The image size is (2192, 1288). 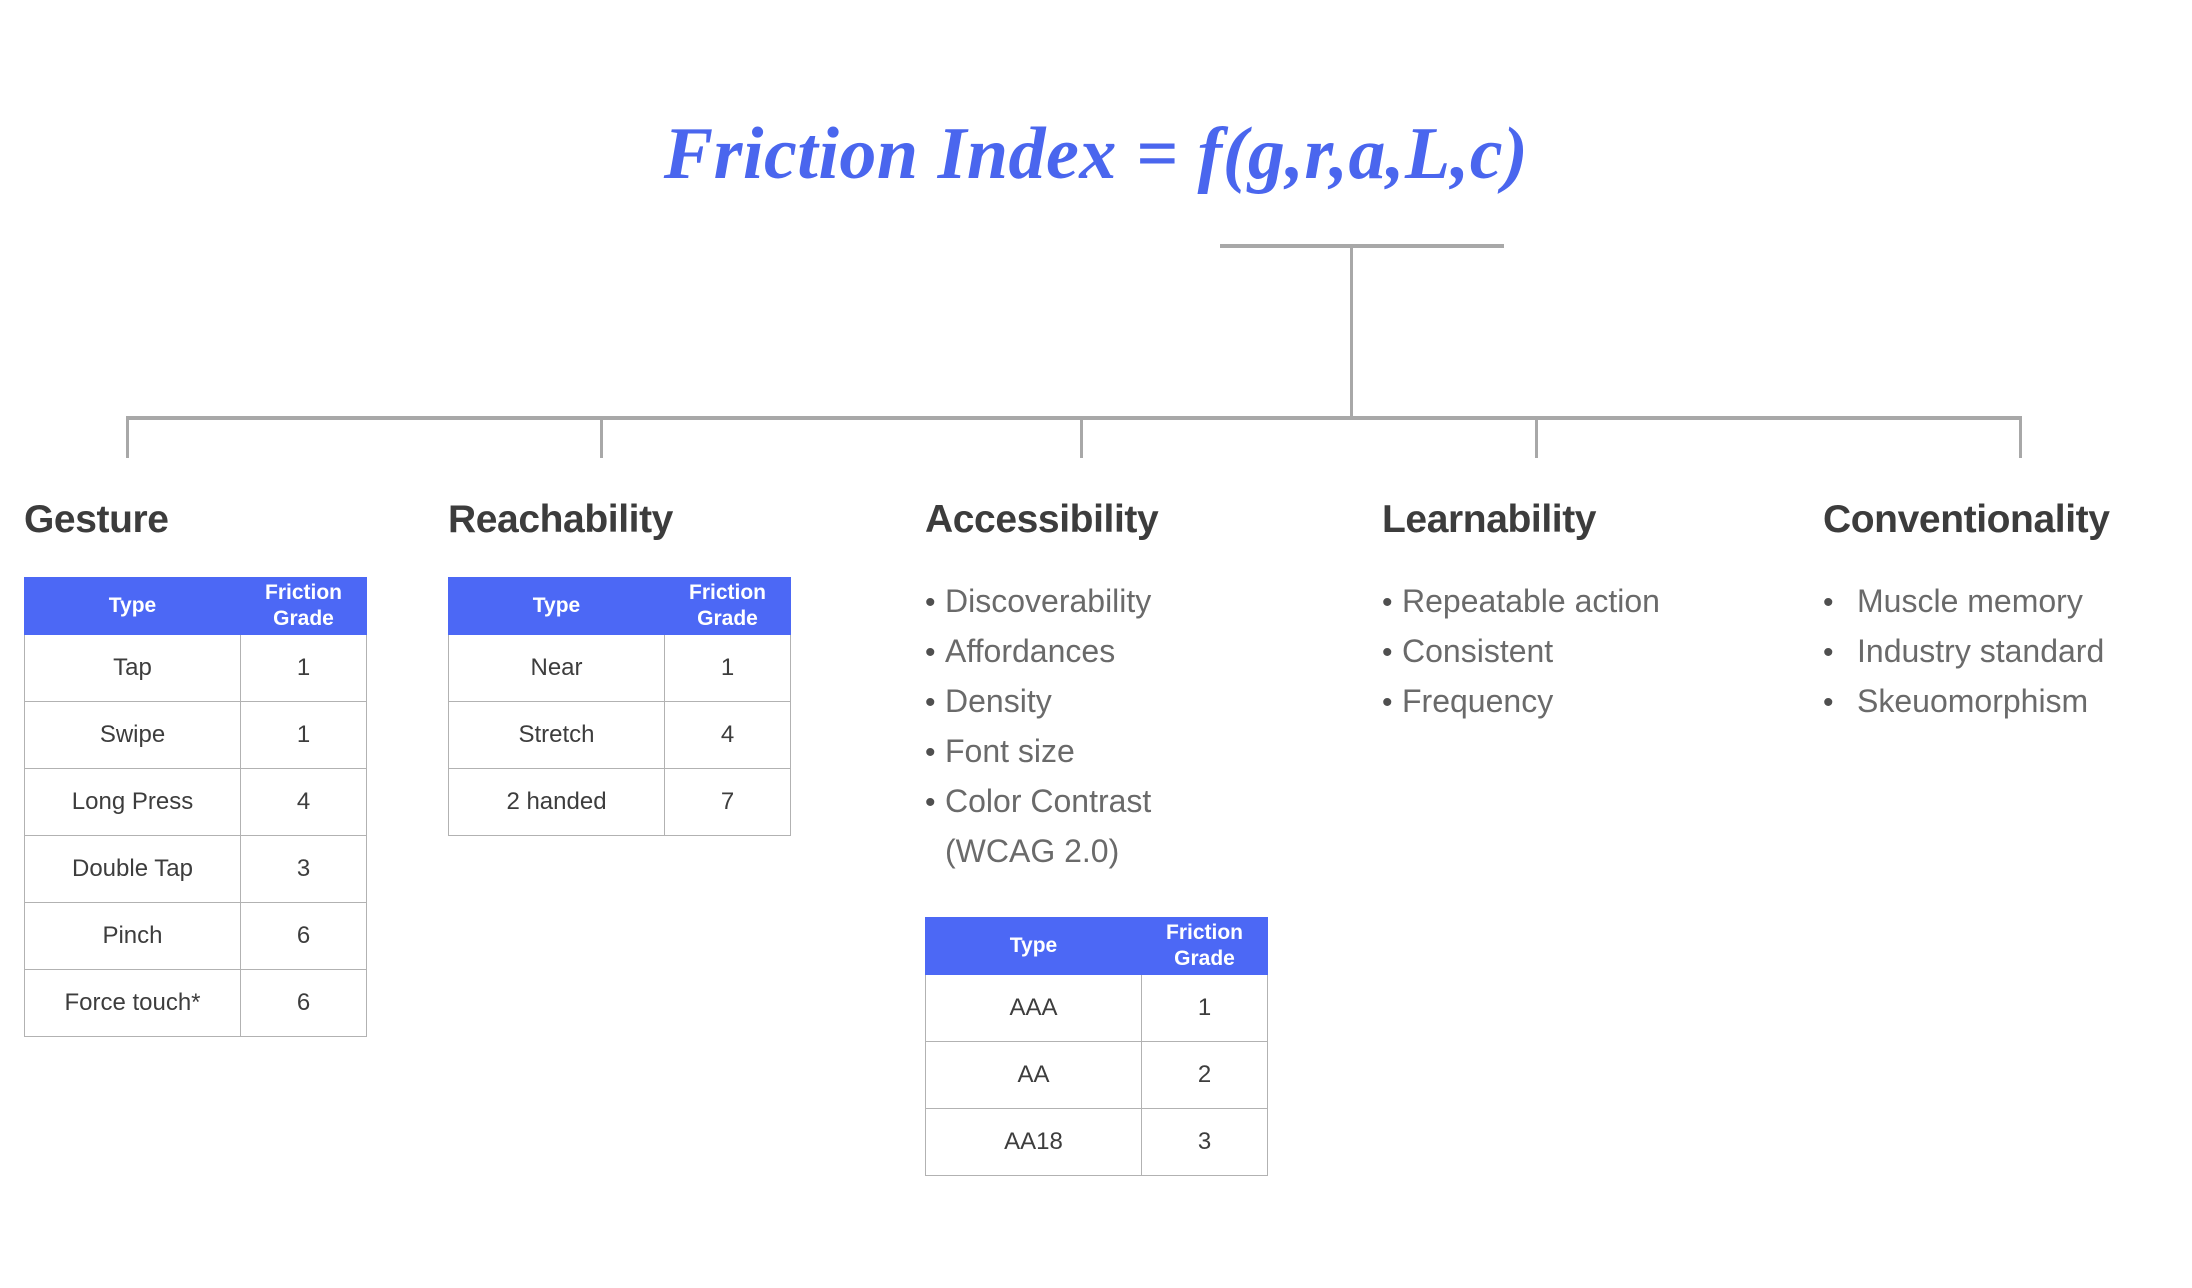 I want to click on cell-type: Tap, so click(x=132, y=668).